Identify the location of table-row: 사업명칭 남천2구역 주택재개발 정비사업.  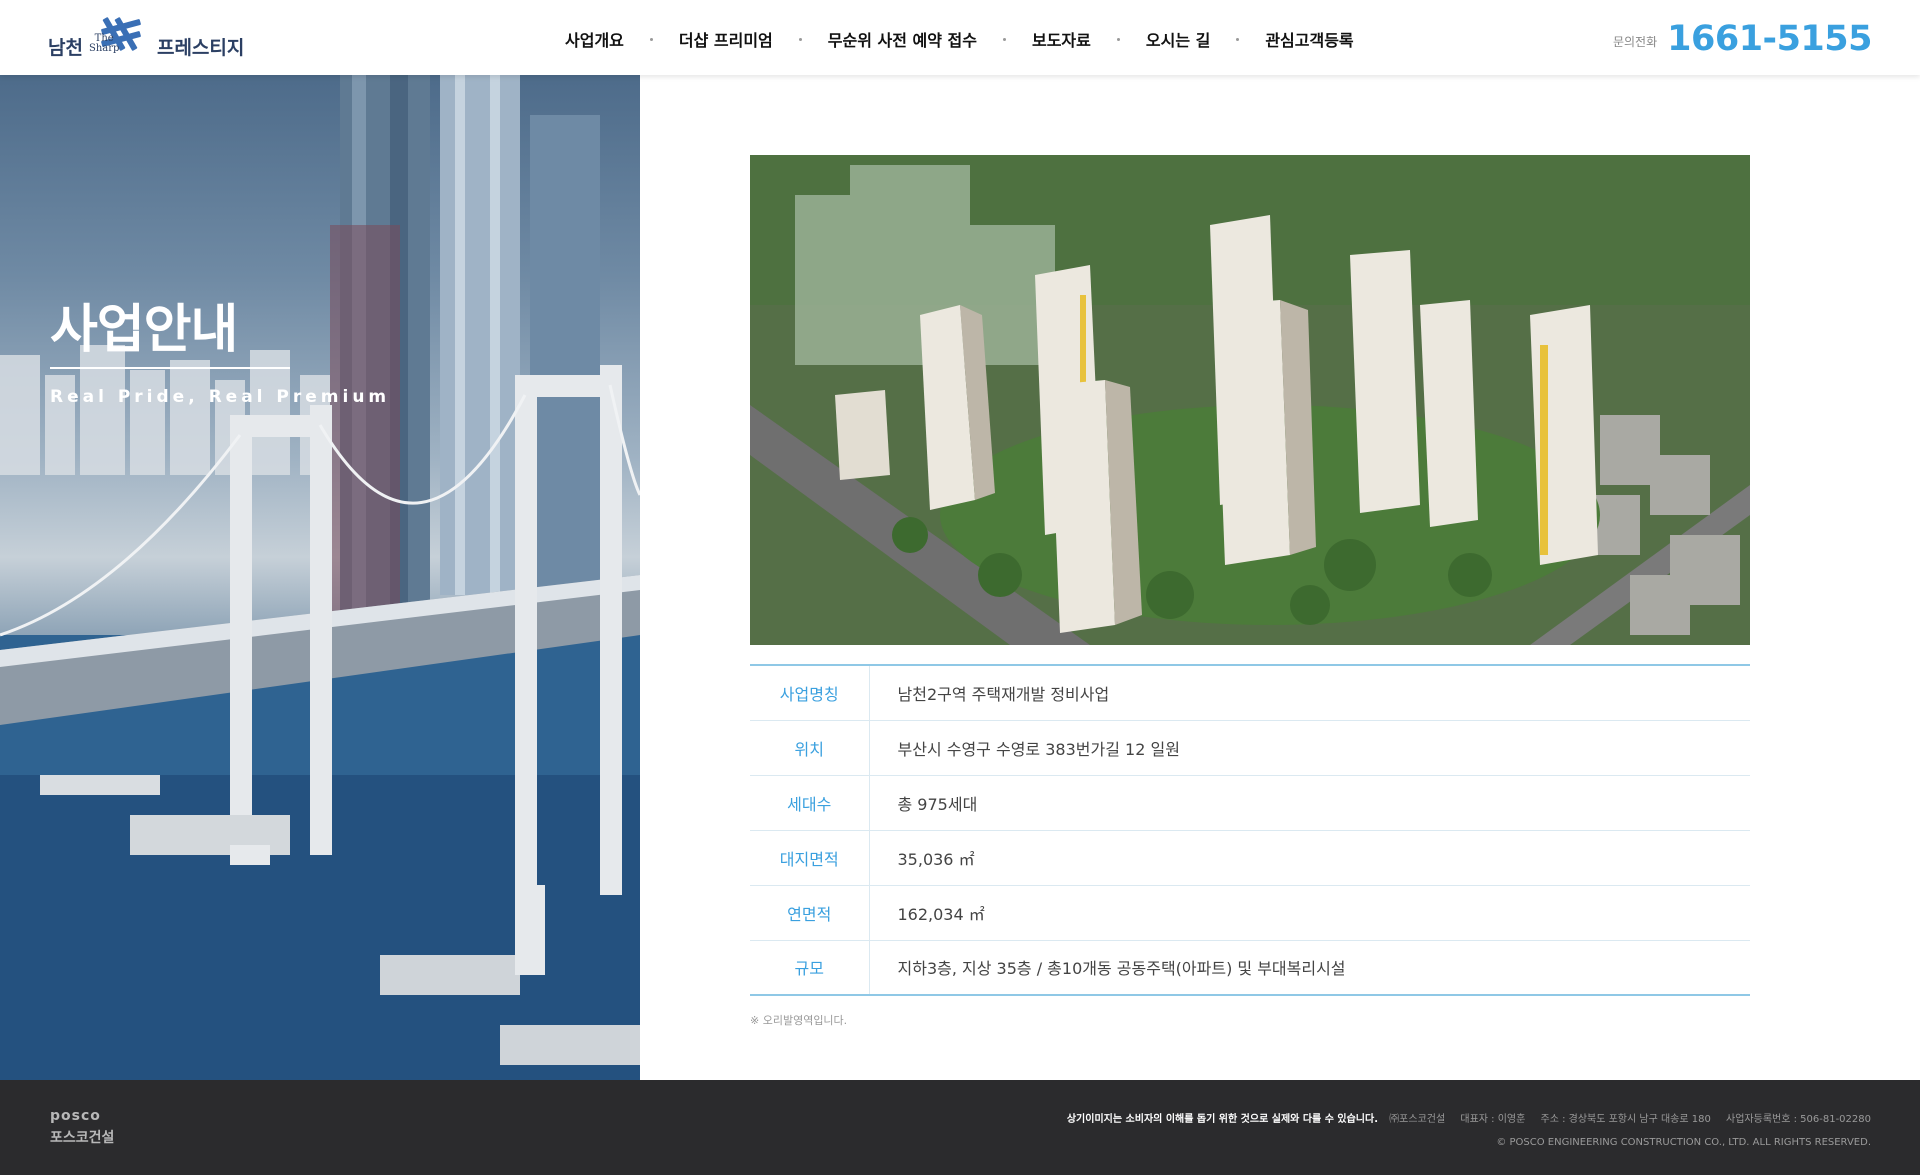
(1250, 692).